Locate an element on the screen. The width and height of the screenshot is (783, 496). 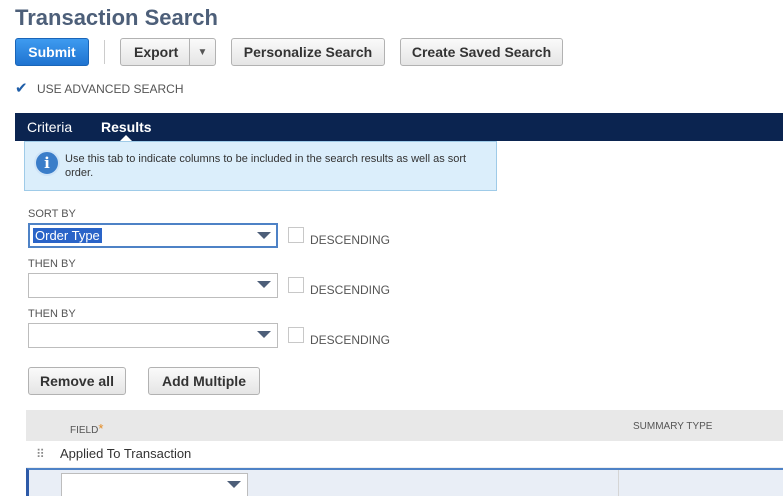
checkmark-icon: ✔ is located at coordinates (22, 88).